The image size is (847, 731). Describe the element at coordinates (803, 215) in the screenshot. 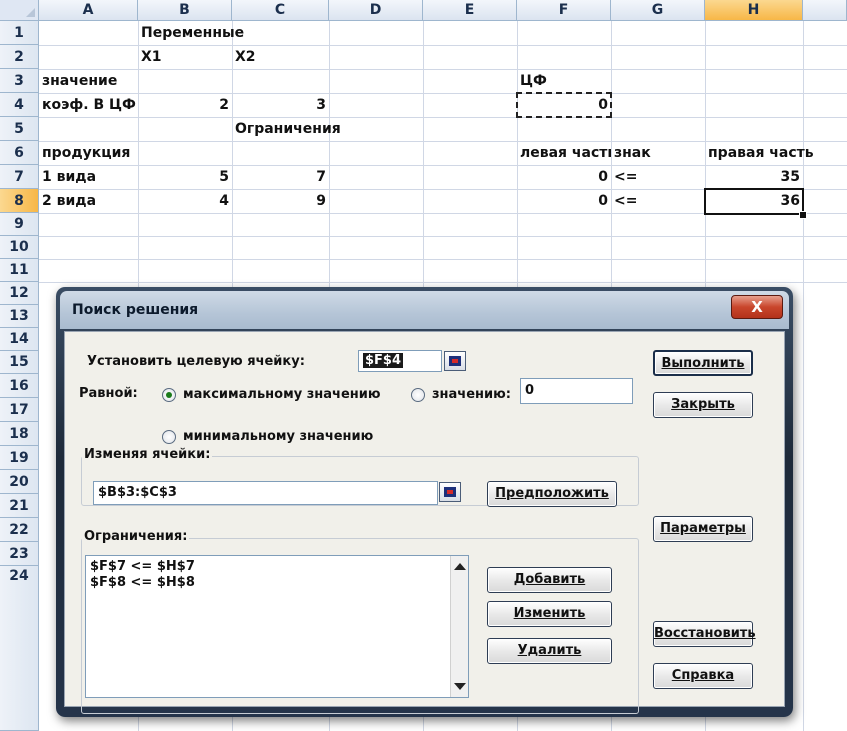

I see `fill-handle` at that location.